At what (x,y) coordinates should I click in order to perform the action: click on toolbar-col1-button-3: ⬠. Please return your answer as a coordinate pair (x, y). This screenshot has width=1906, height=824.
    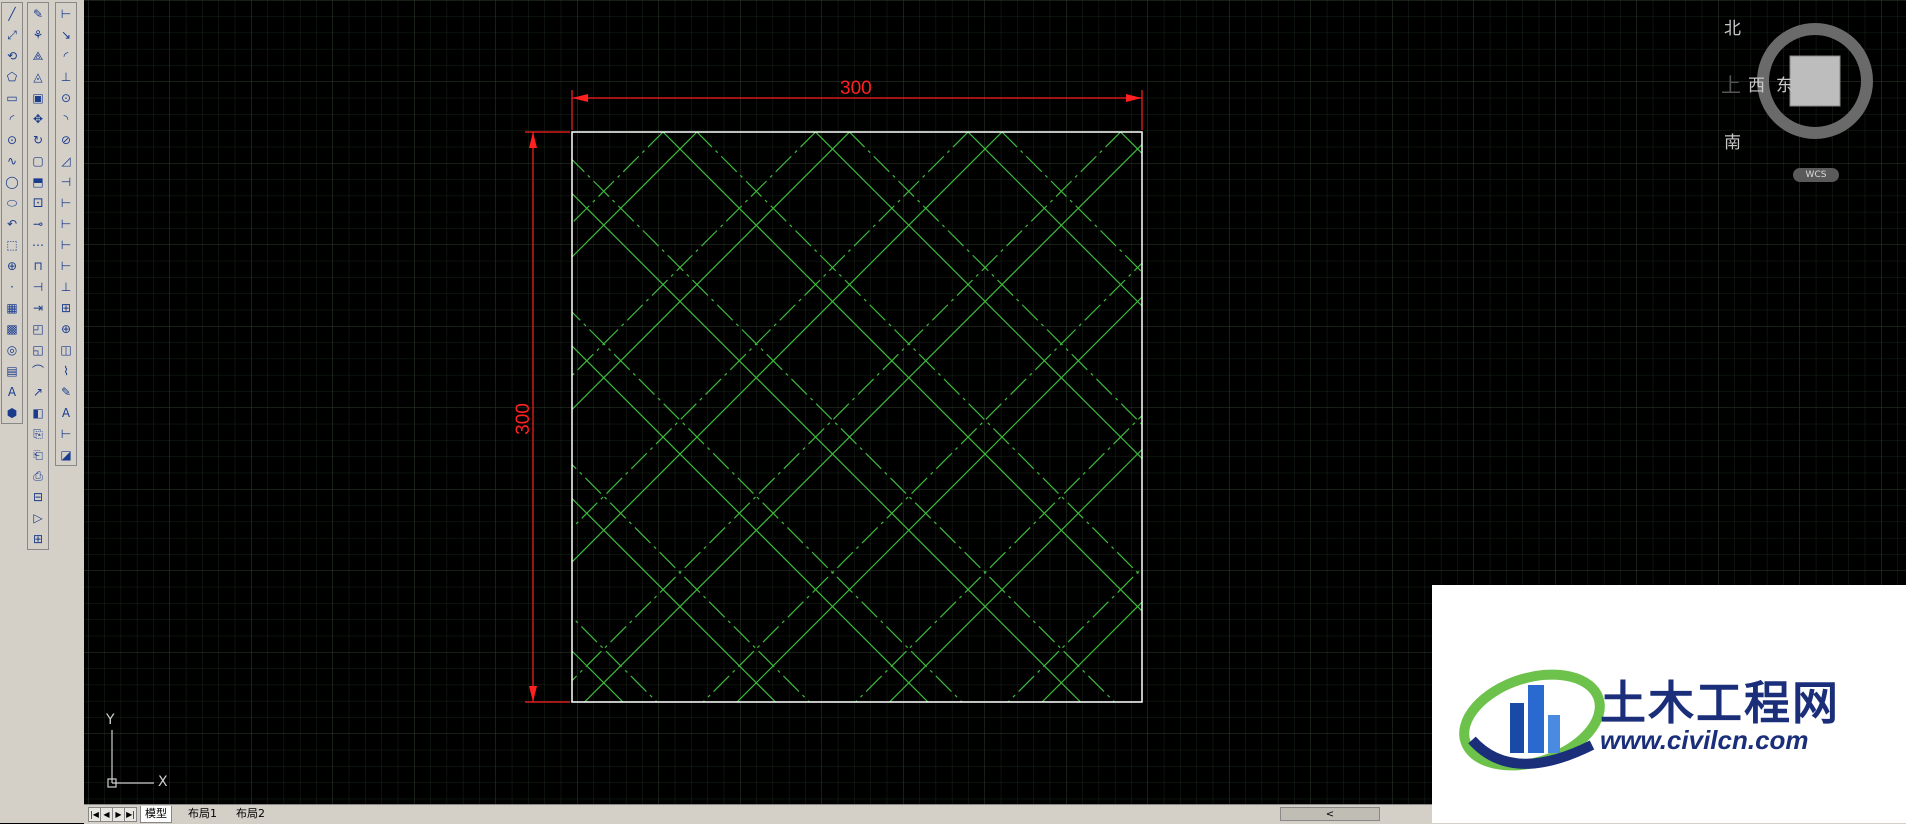
    Looking at the image, I should click on (12, 76).